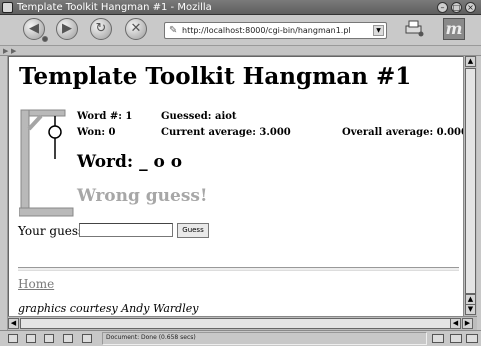  Describe the element at coordinates (31, 338) in the screenshot. I see `mail-icon` at that location.